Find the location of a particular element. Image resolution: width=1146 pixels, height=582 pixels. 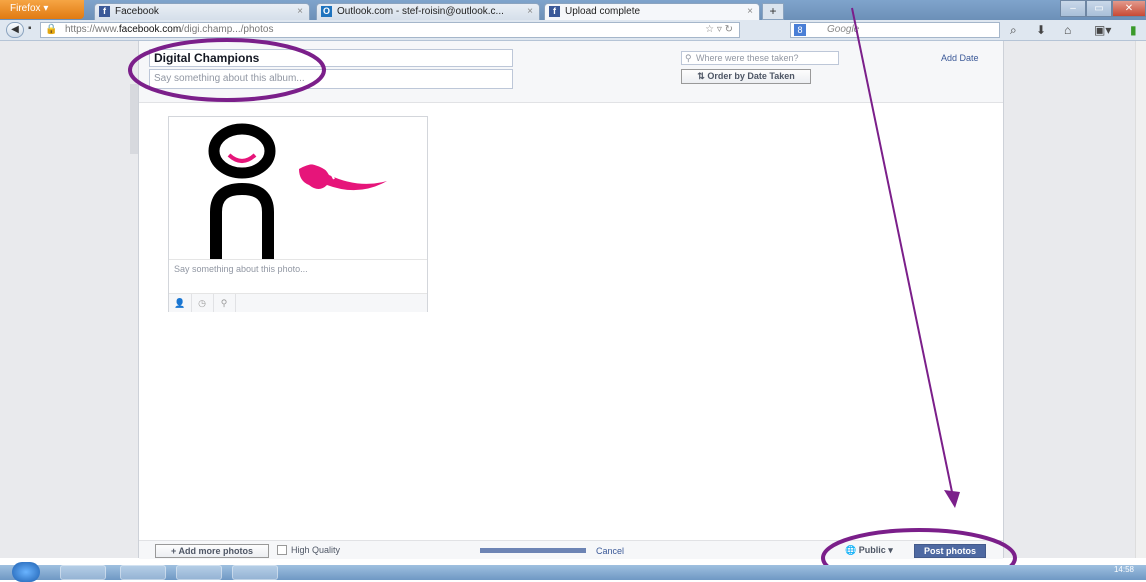

album-location-input: ⚲ Where were these taken? is located at coordinates (760, 58).